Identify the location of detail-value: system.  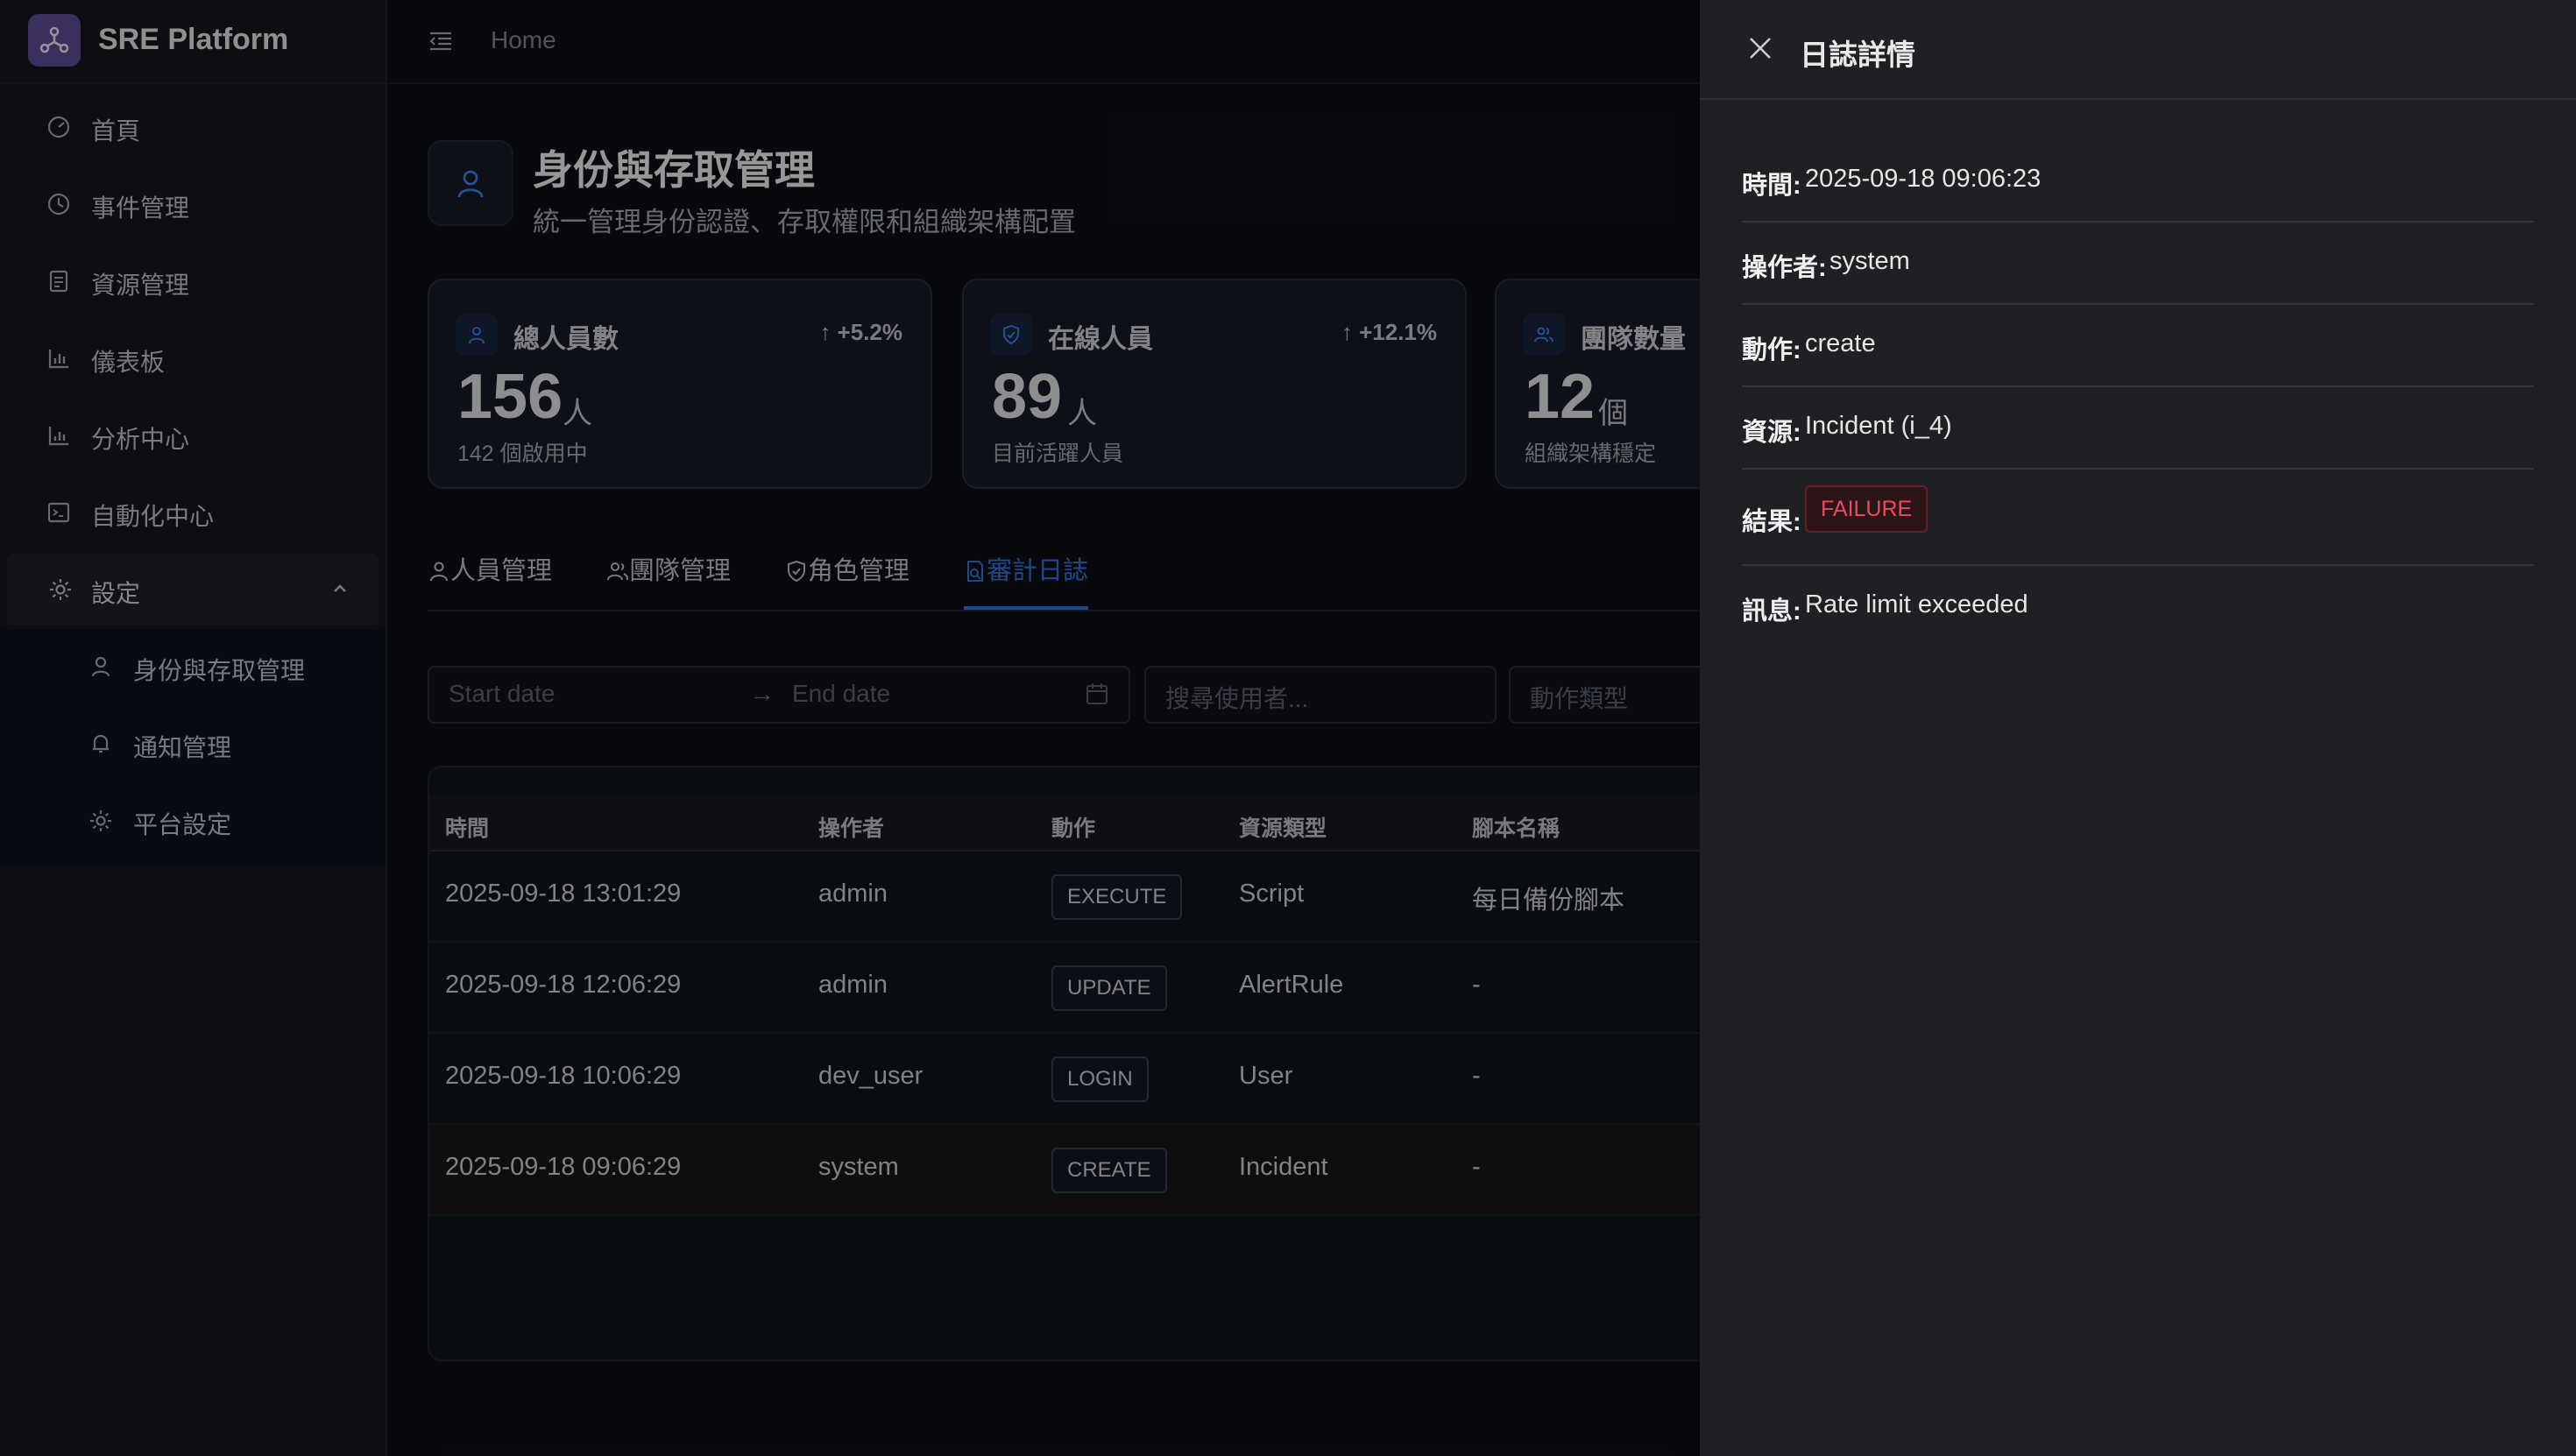
(1869, 261).